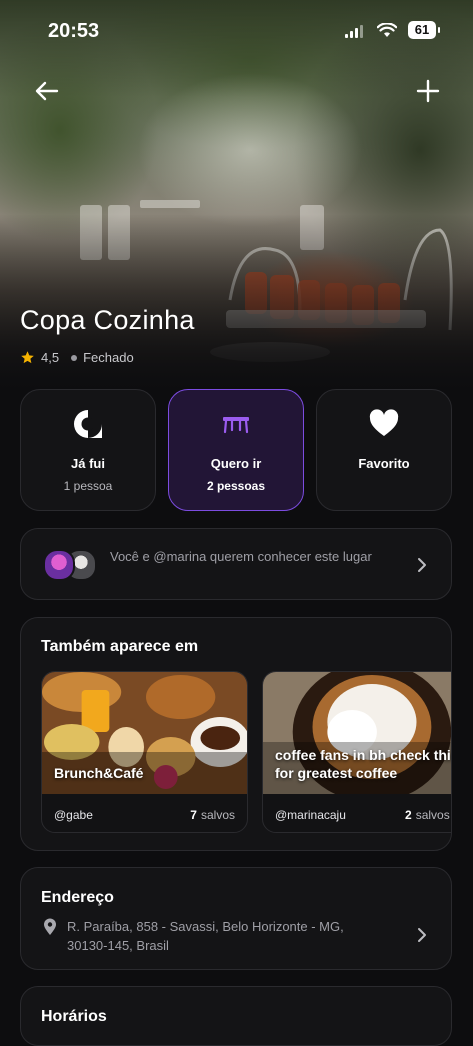 Image resolution: width=473 pixels, height=1046 pixels. What do you see at coordinates (384, 463) in the screenshot?
I see `favorite-label: Favorito` at bounding box center [384, 463].